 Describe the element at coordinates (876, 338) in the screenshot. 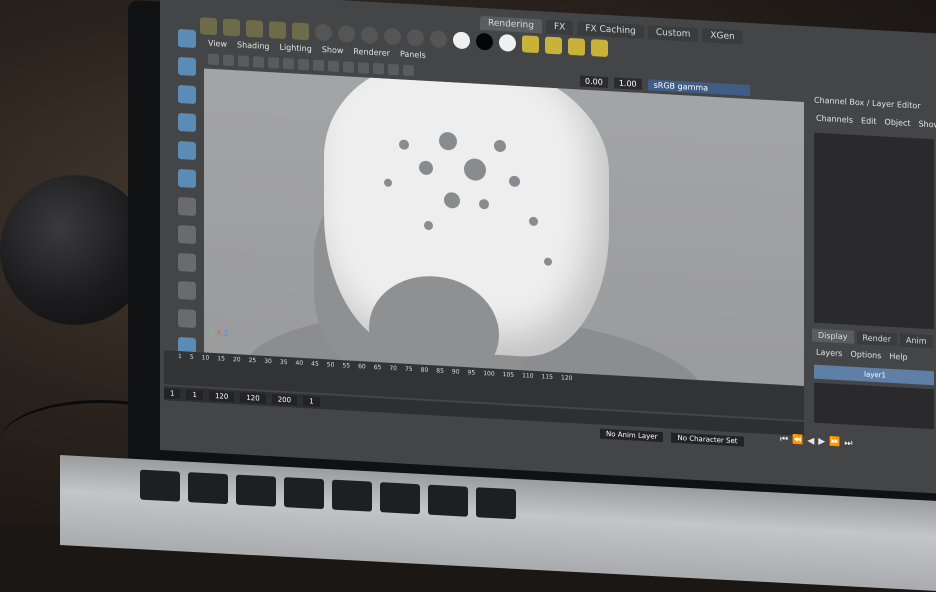

I see `tab-render: Render` at that location.